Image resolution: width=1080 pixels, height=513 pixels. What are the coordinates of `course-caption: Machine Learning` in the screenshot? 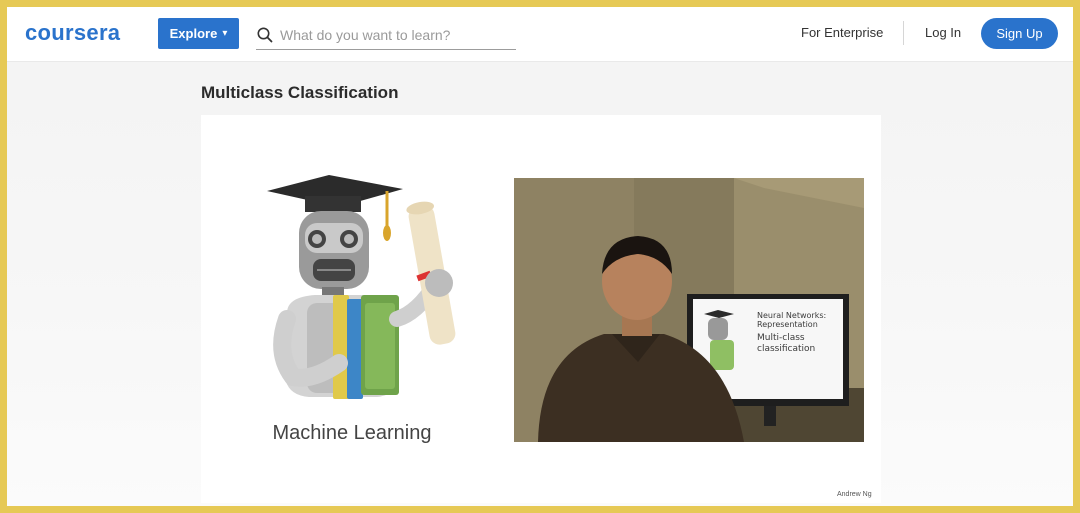 It's located at (352, 433).